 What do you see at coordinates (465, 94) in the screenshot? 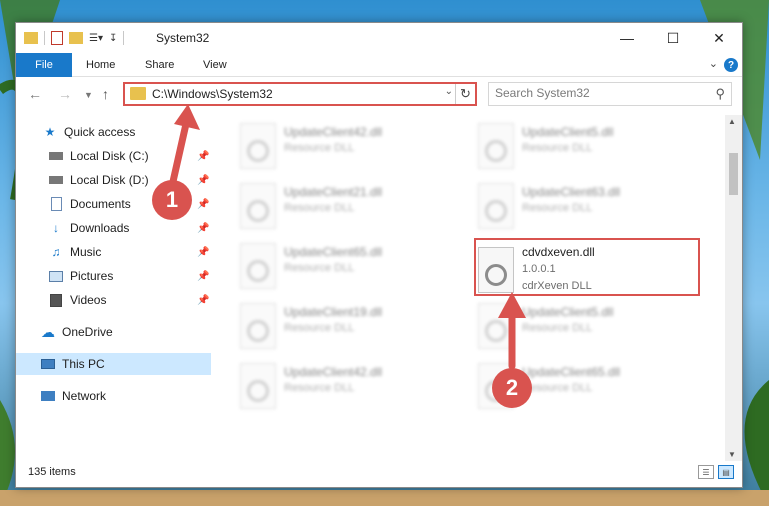
I see `refresh-icon: ↻` at bounding box center [465, 94].